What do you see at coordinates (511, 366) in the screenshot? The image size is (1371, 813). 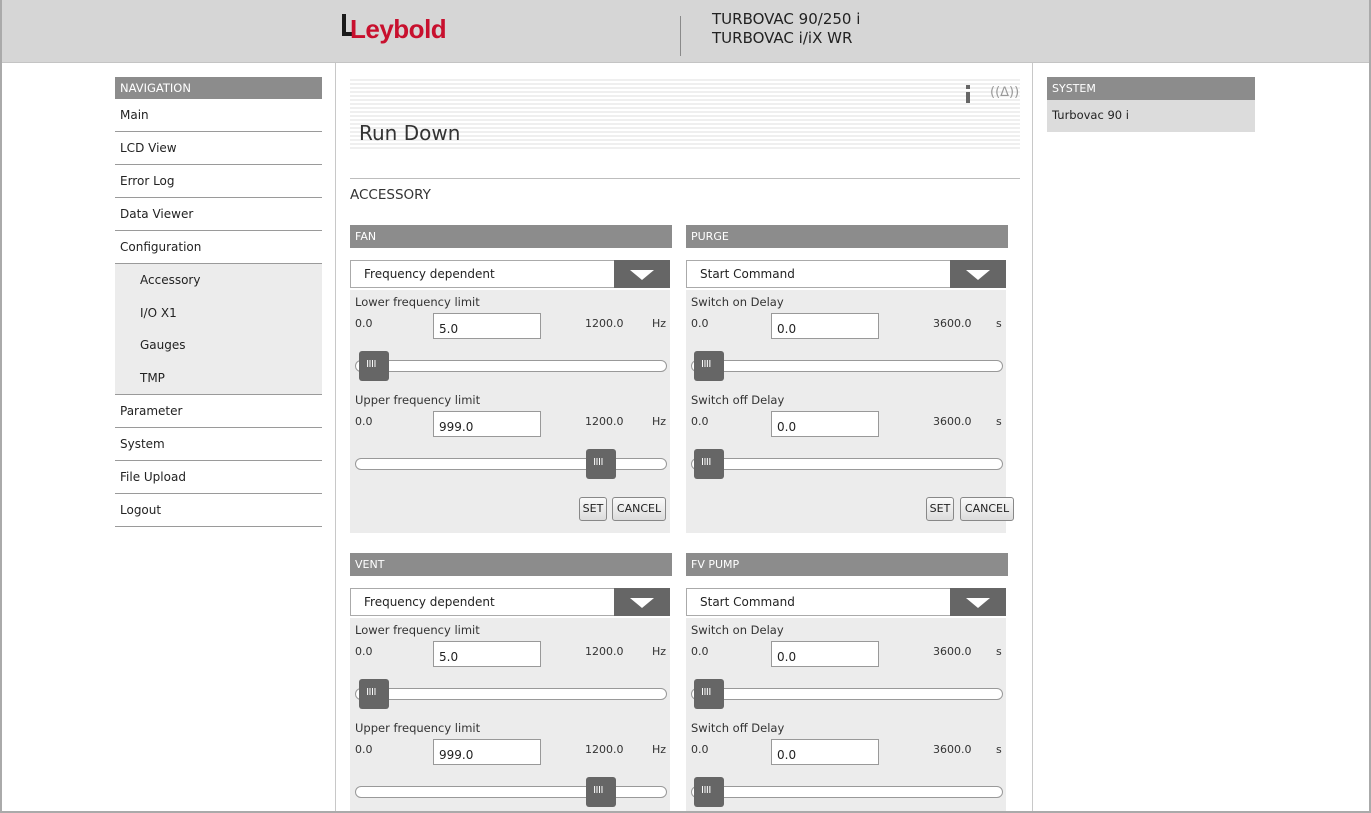 I see `fan-lower-slider` at bounding box center [511, 366].